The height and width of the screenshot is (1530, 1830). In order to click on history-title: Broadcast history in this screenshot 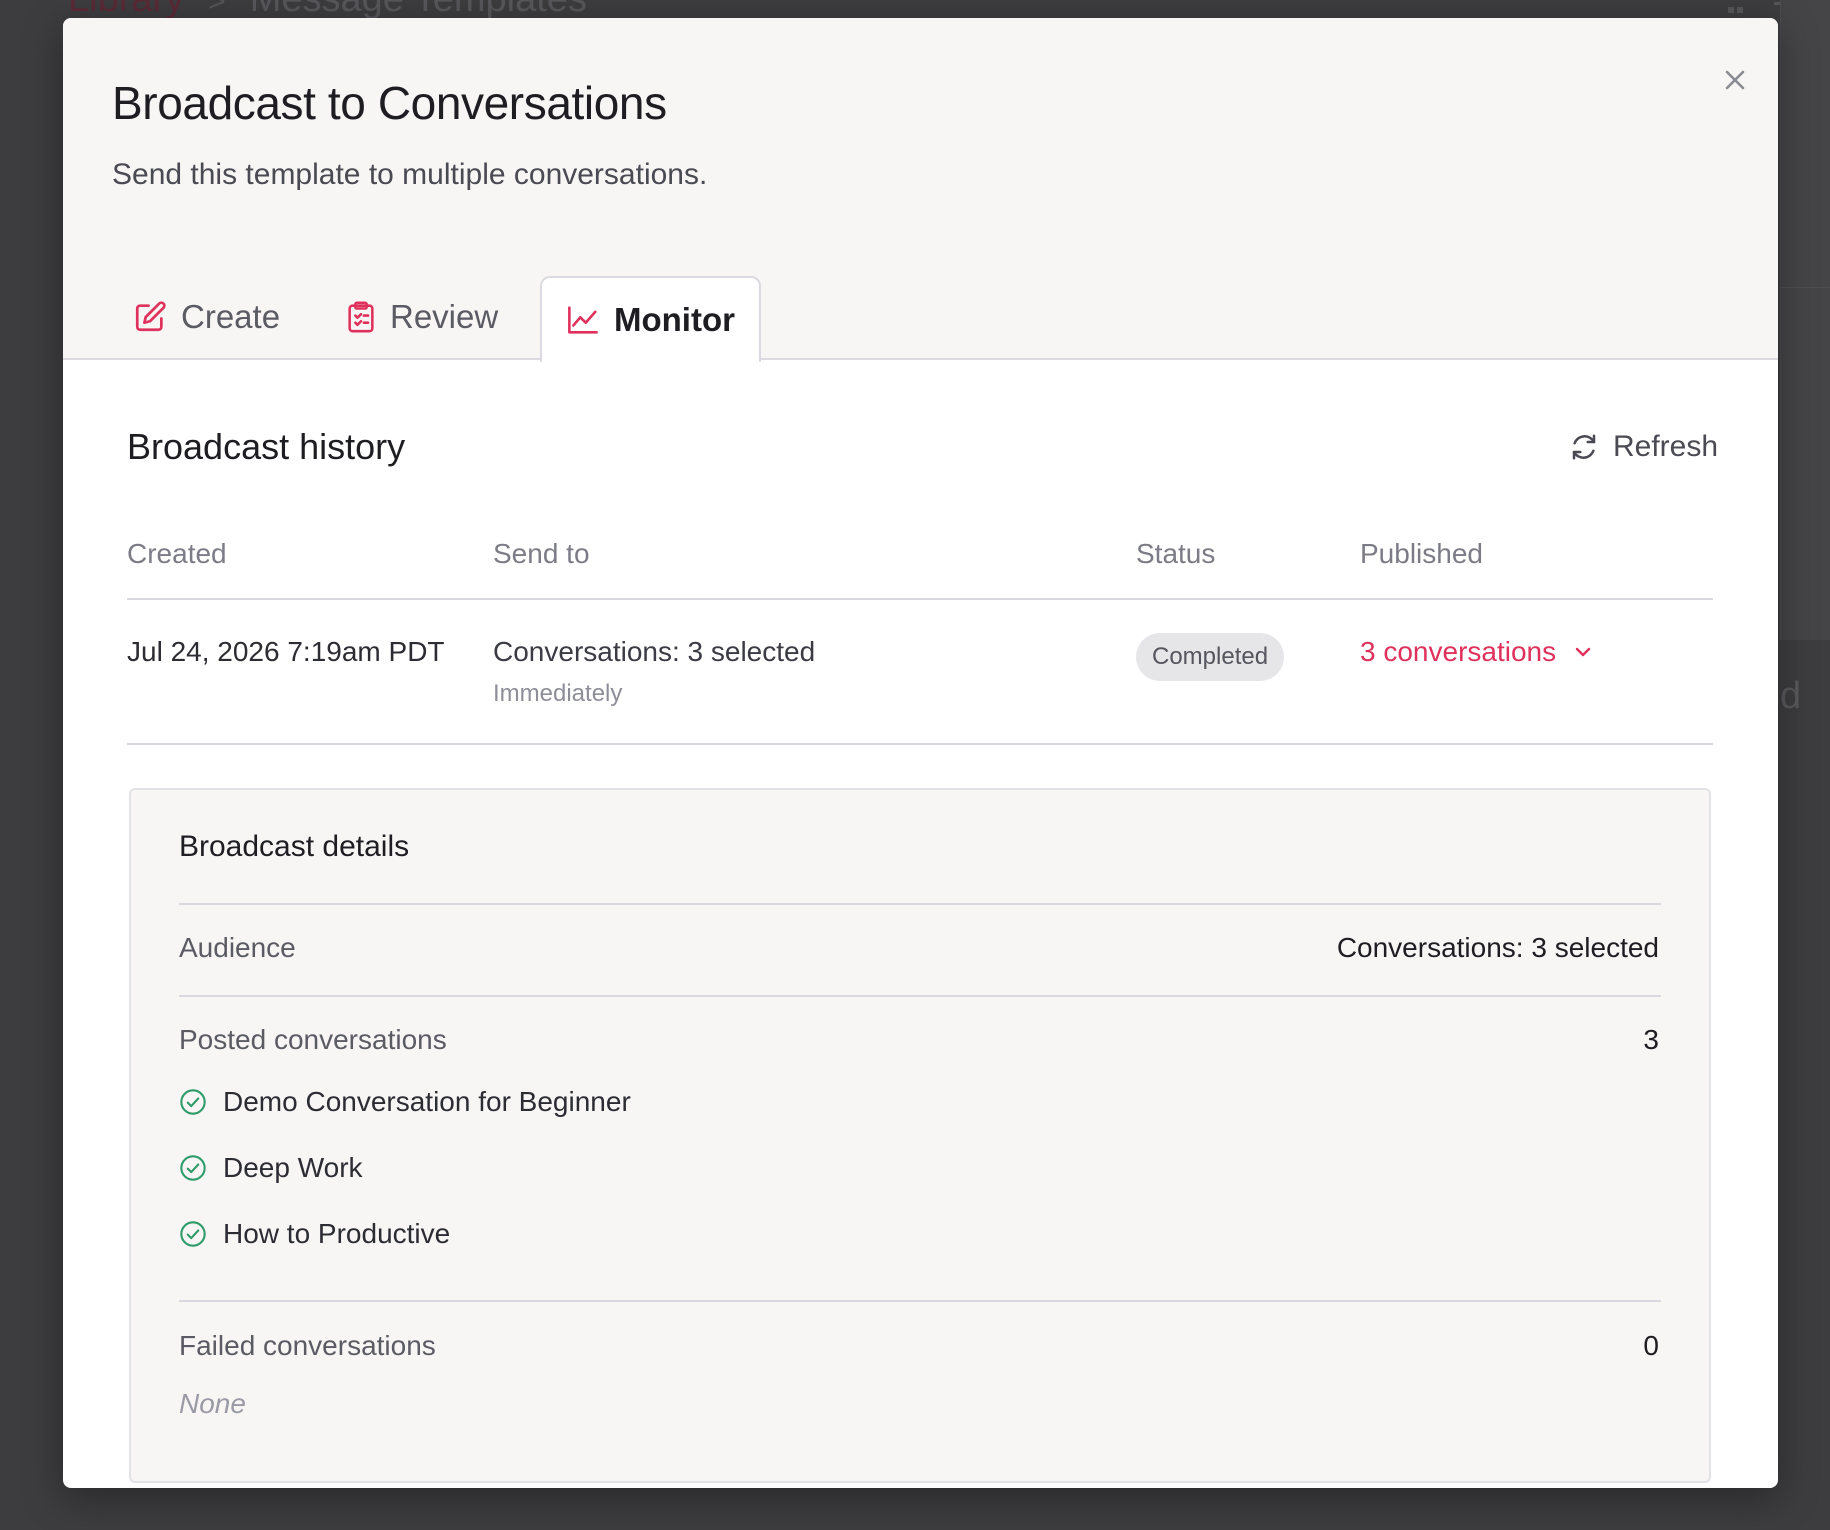, I will do `click(266, 446)`.